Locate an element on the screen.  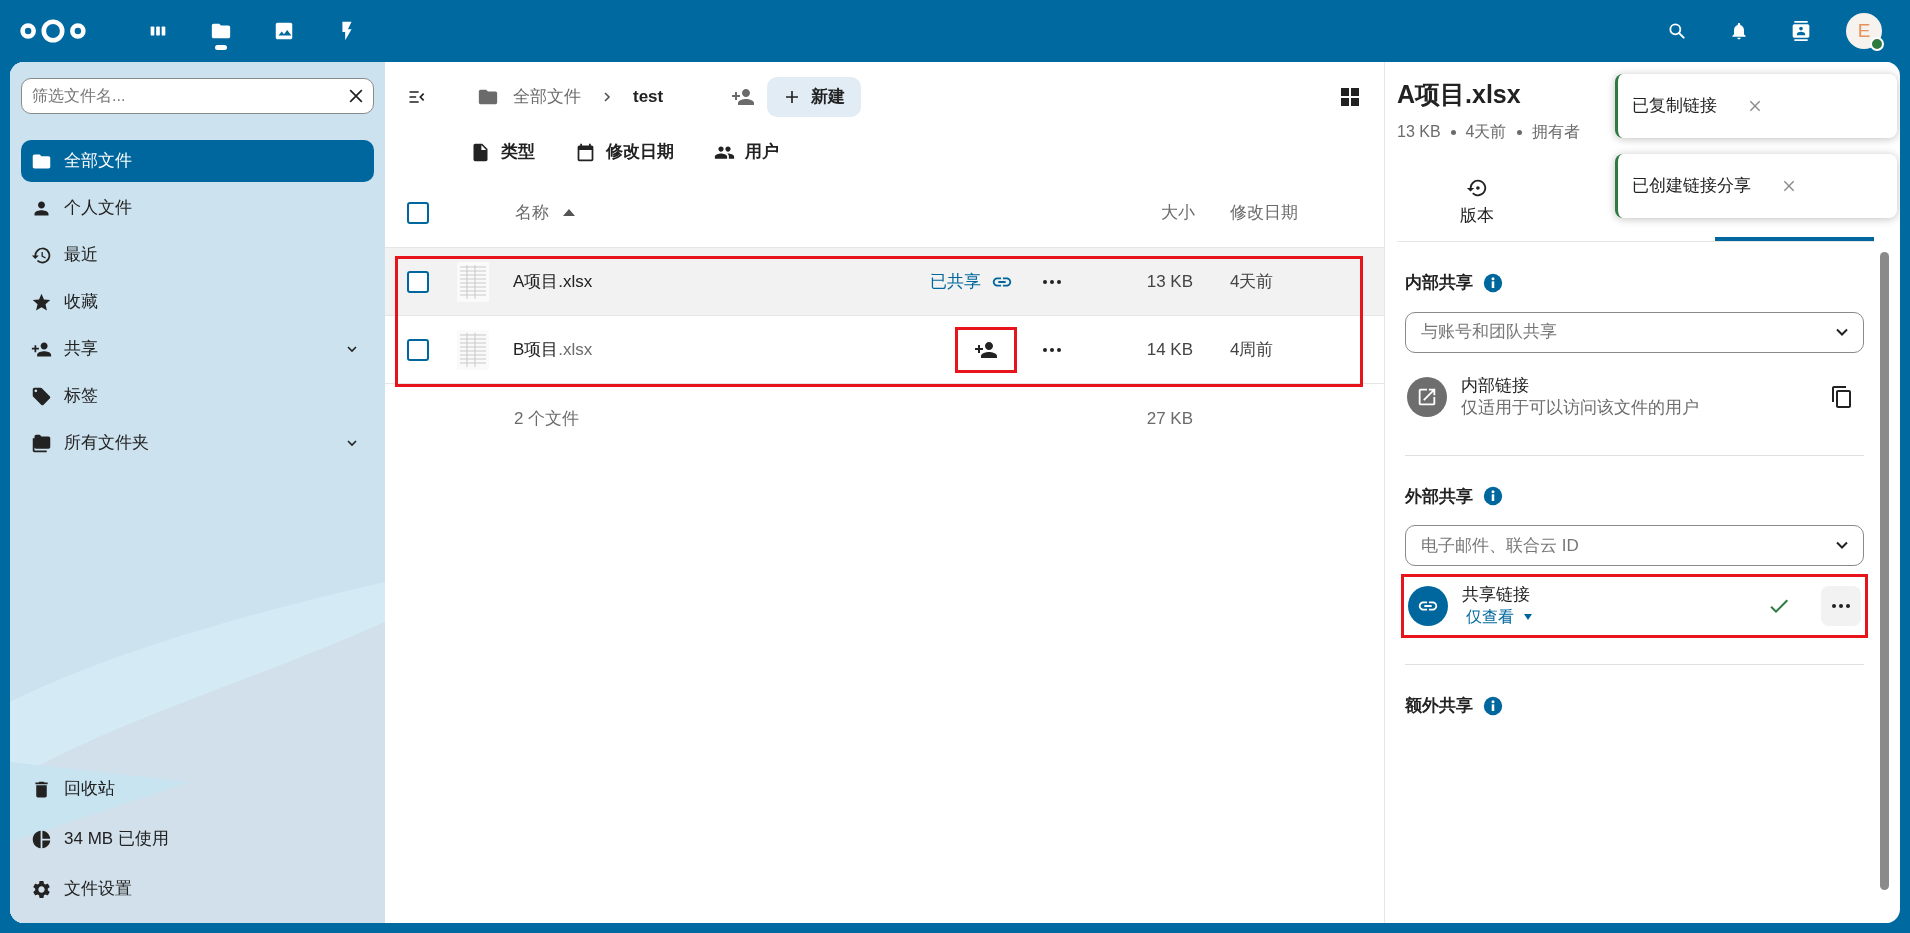
file-name: B项目.xlsx is located at coordinates (553, 349).